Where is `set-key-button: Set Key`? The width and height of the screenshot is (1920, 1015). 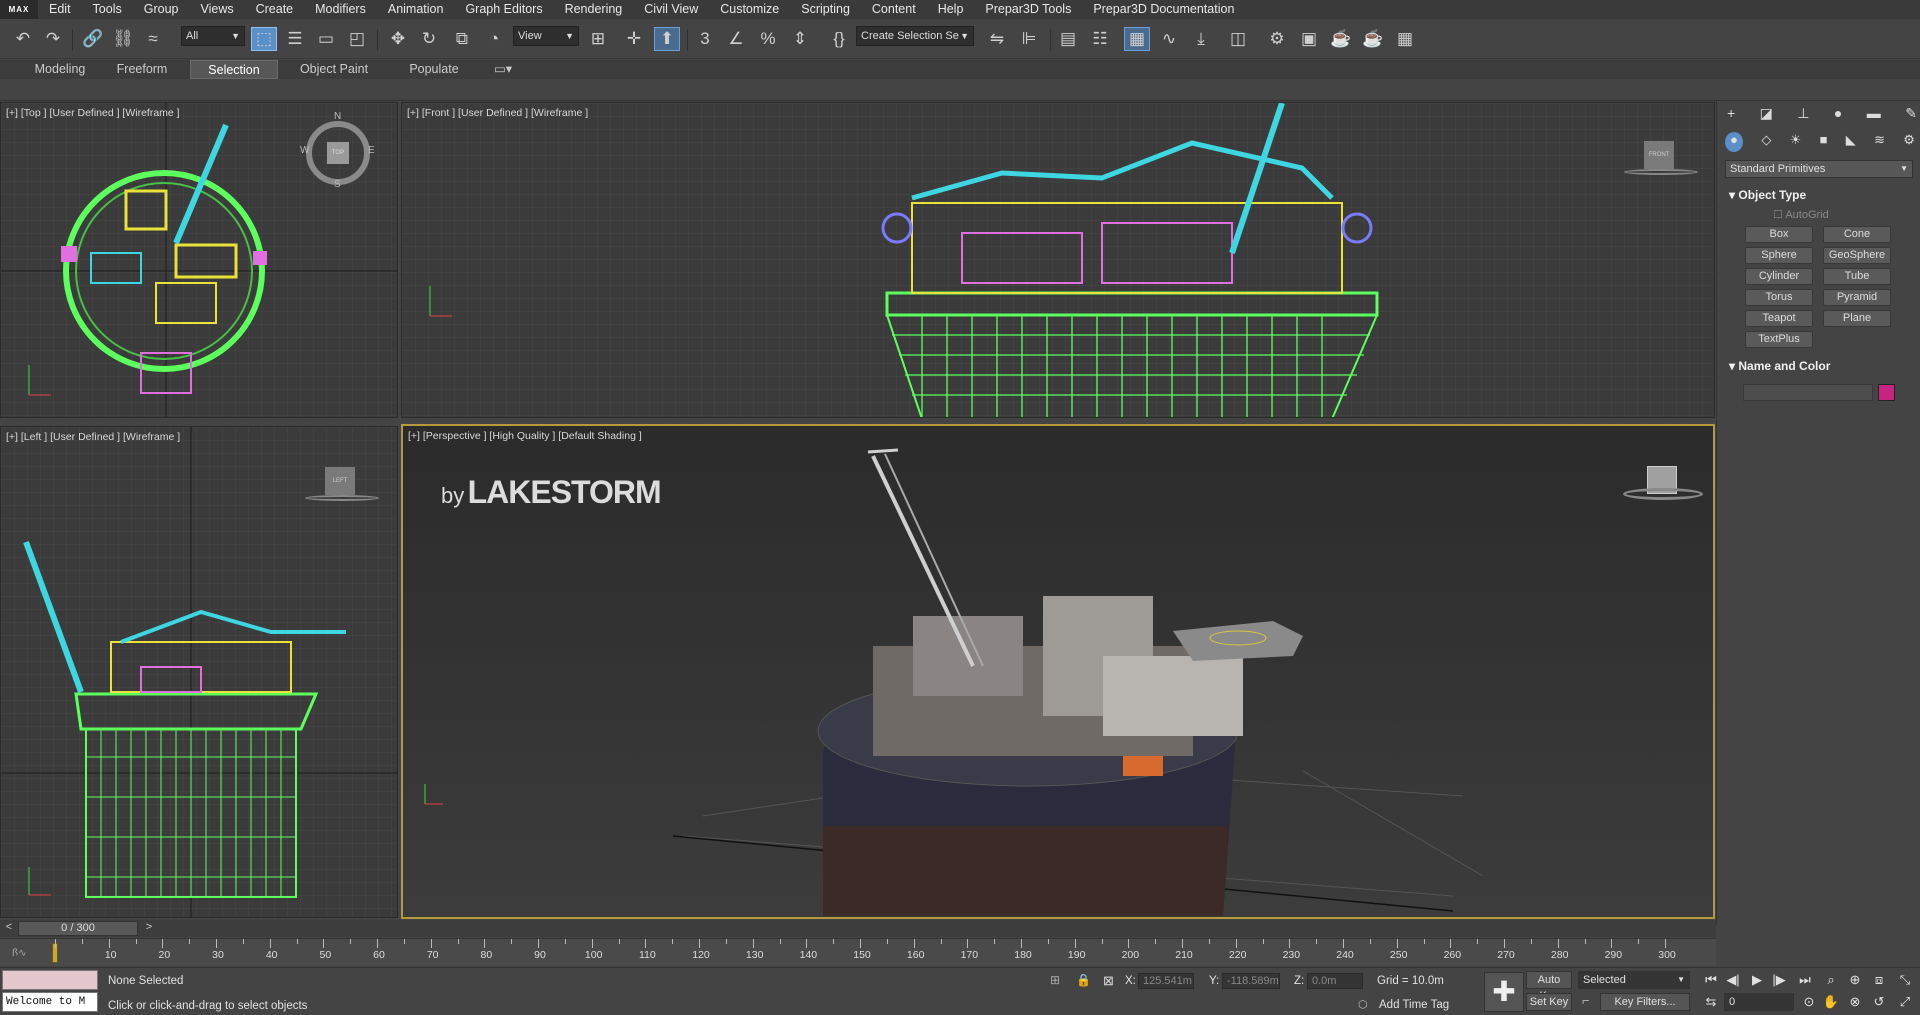 set-key-button: Set Key is located at coordinates (1549, 1002).